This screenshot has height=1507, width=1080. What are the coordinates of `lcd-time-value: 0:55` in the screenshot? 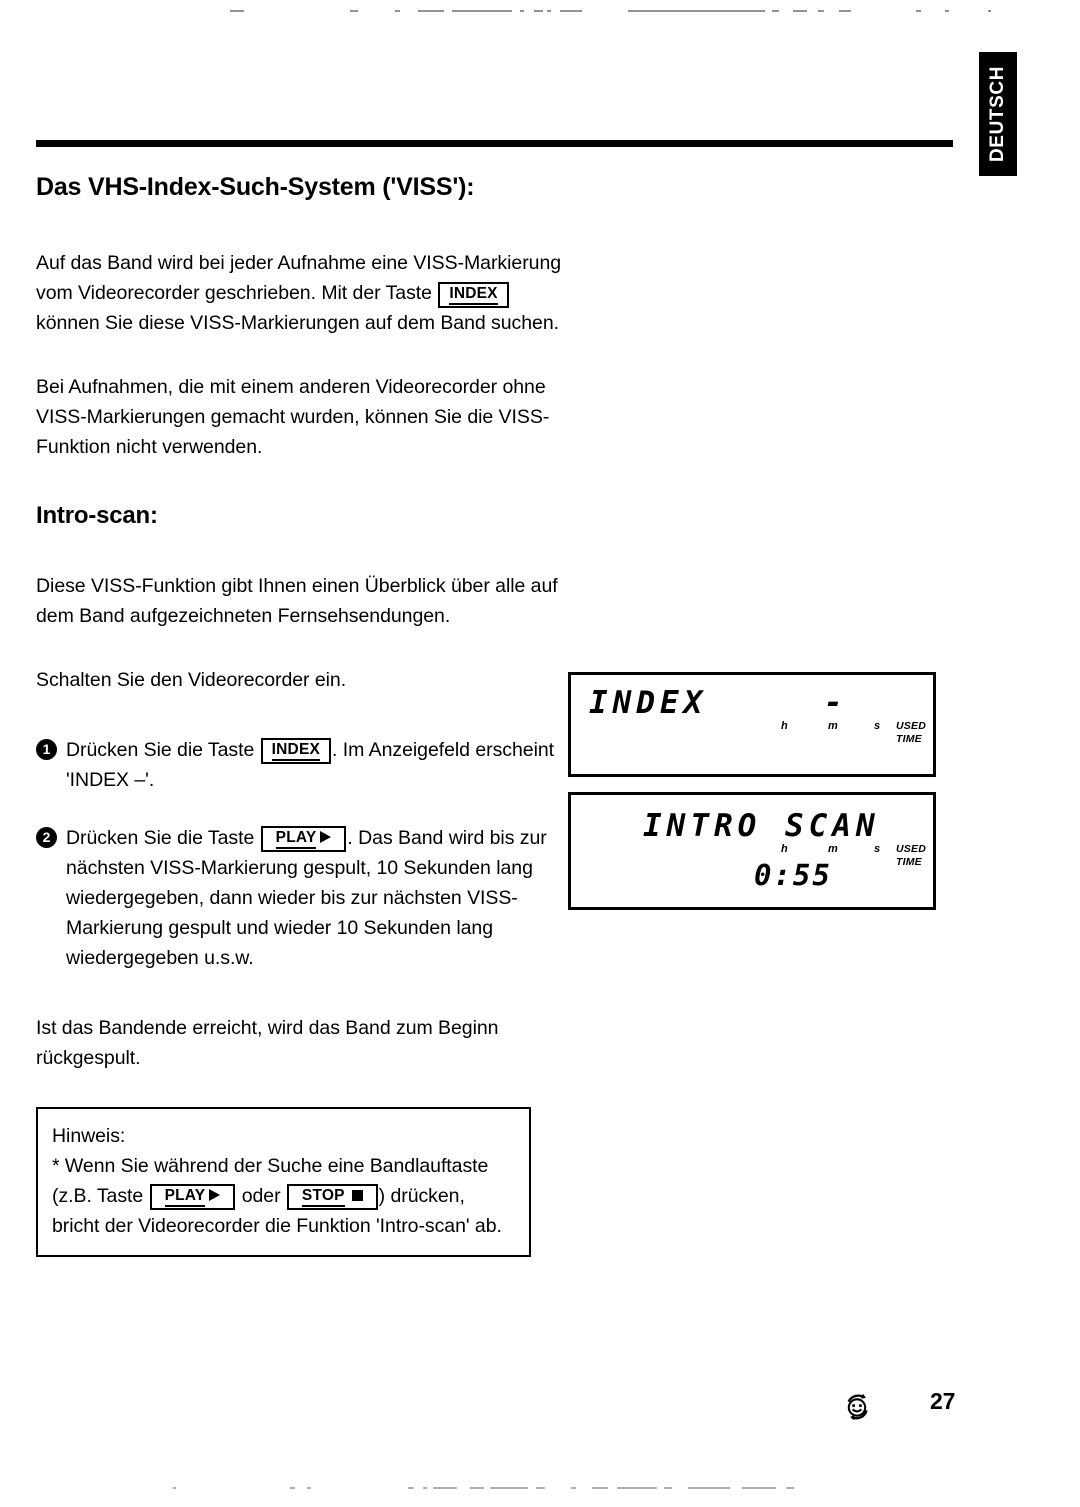 It's located at (793, 875).